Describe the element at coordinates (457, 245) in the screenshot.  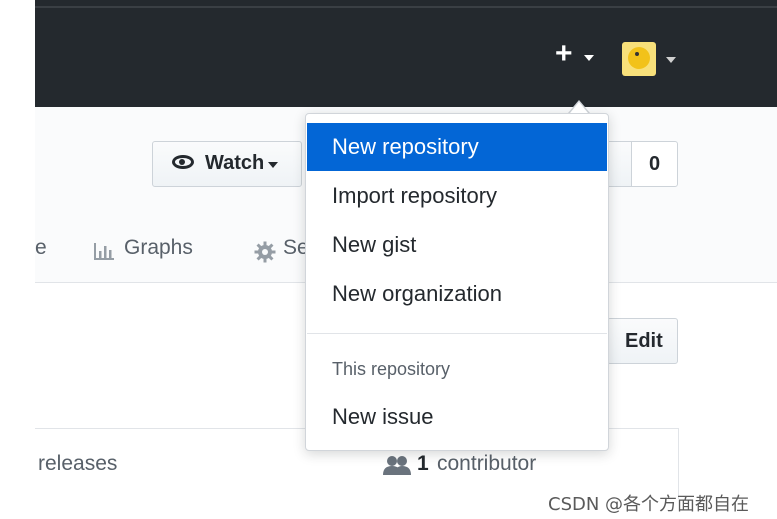
I see `menu-item-new-gist: New gist` at that location.